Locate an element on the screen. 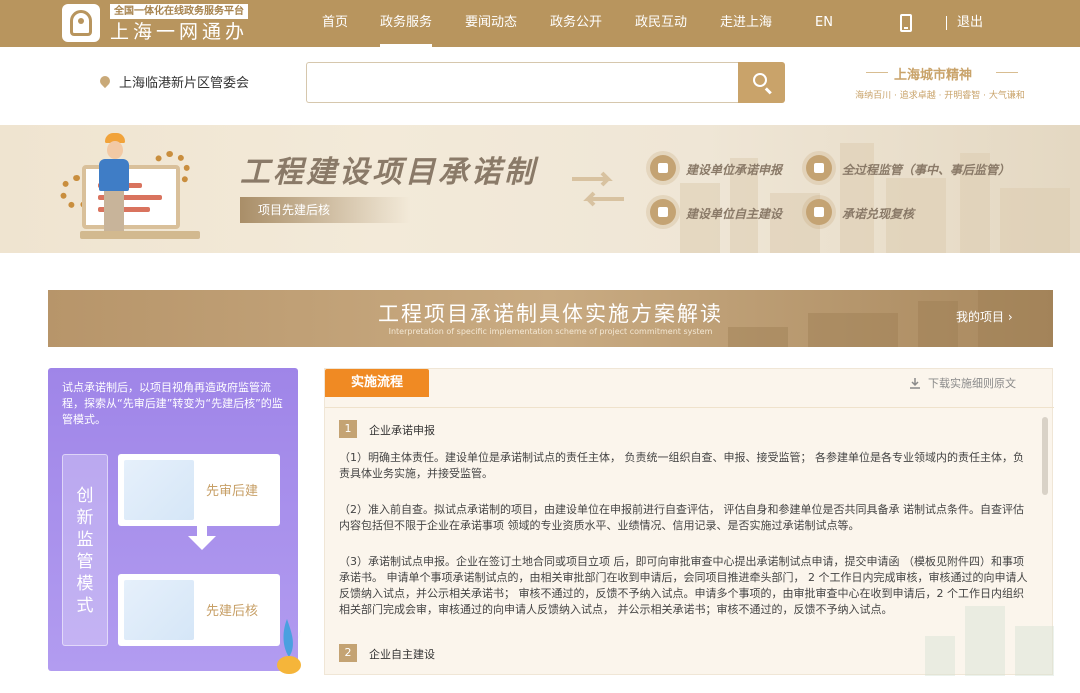 This screenshot has height=693, width=1080. nav-news: 要闻动态 is located at coordinates (491, 23).